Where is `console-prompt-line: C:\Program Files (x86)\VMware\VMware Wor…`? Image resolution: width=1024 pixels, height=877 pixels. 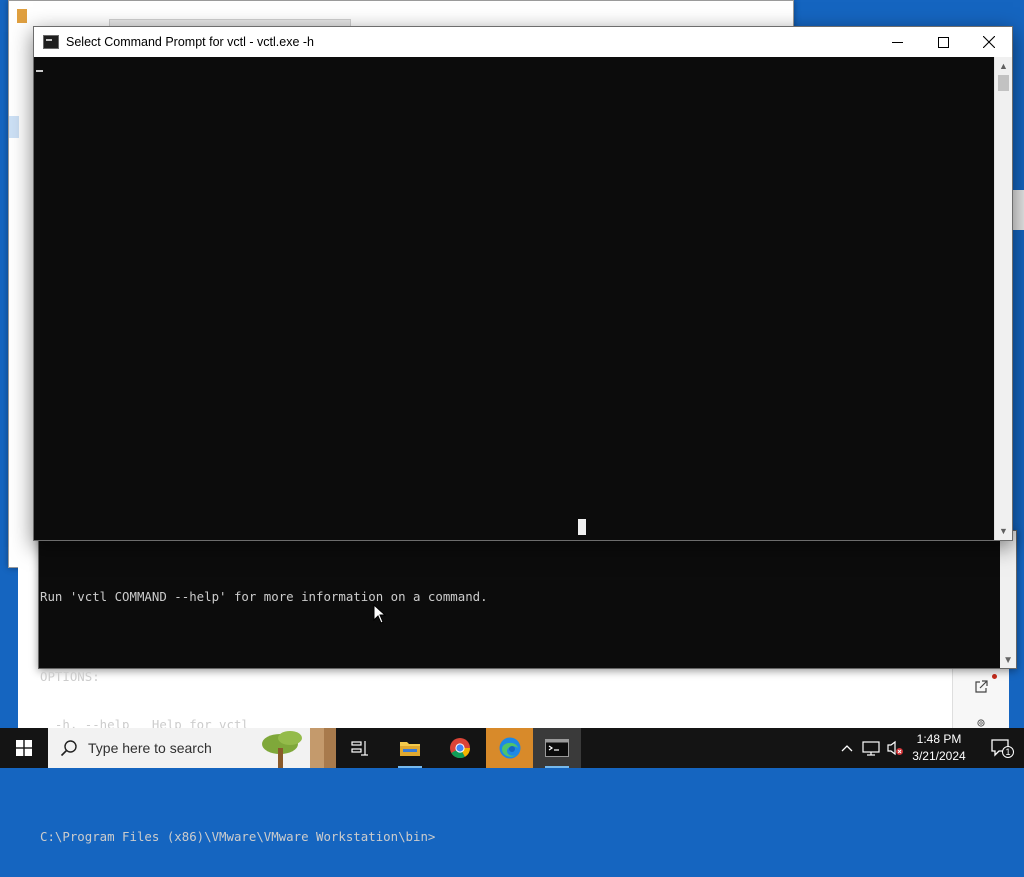
console-prompt-line: C:\Program Files (x86)\VMware\VMware Wor… is located at coordinates (519, 837).